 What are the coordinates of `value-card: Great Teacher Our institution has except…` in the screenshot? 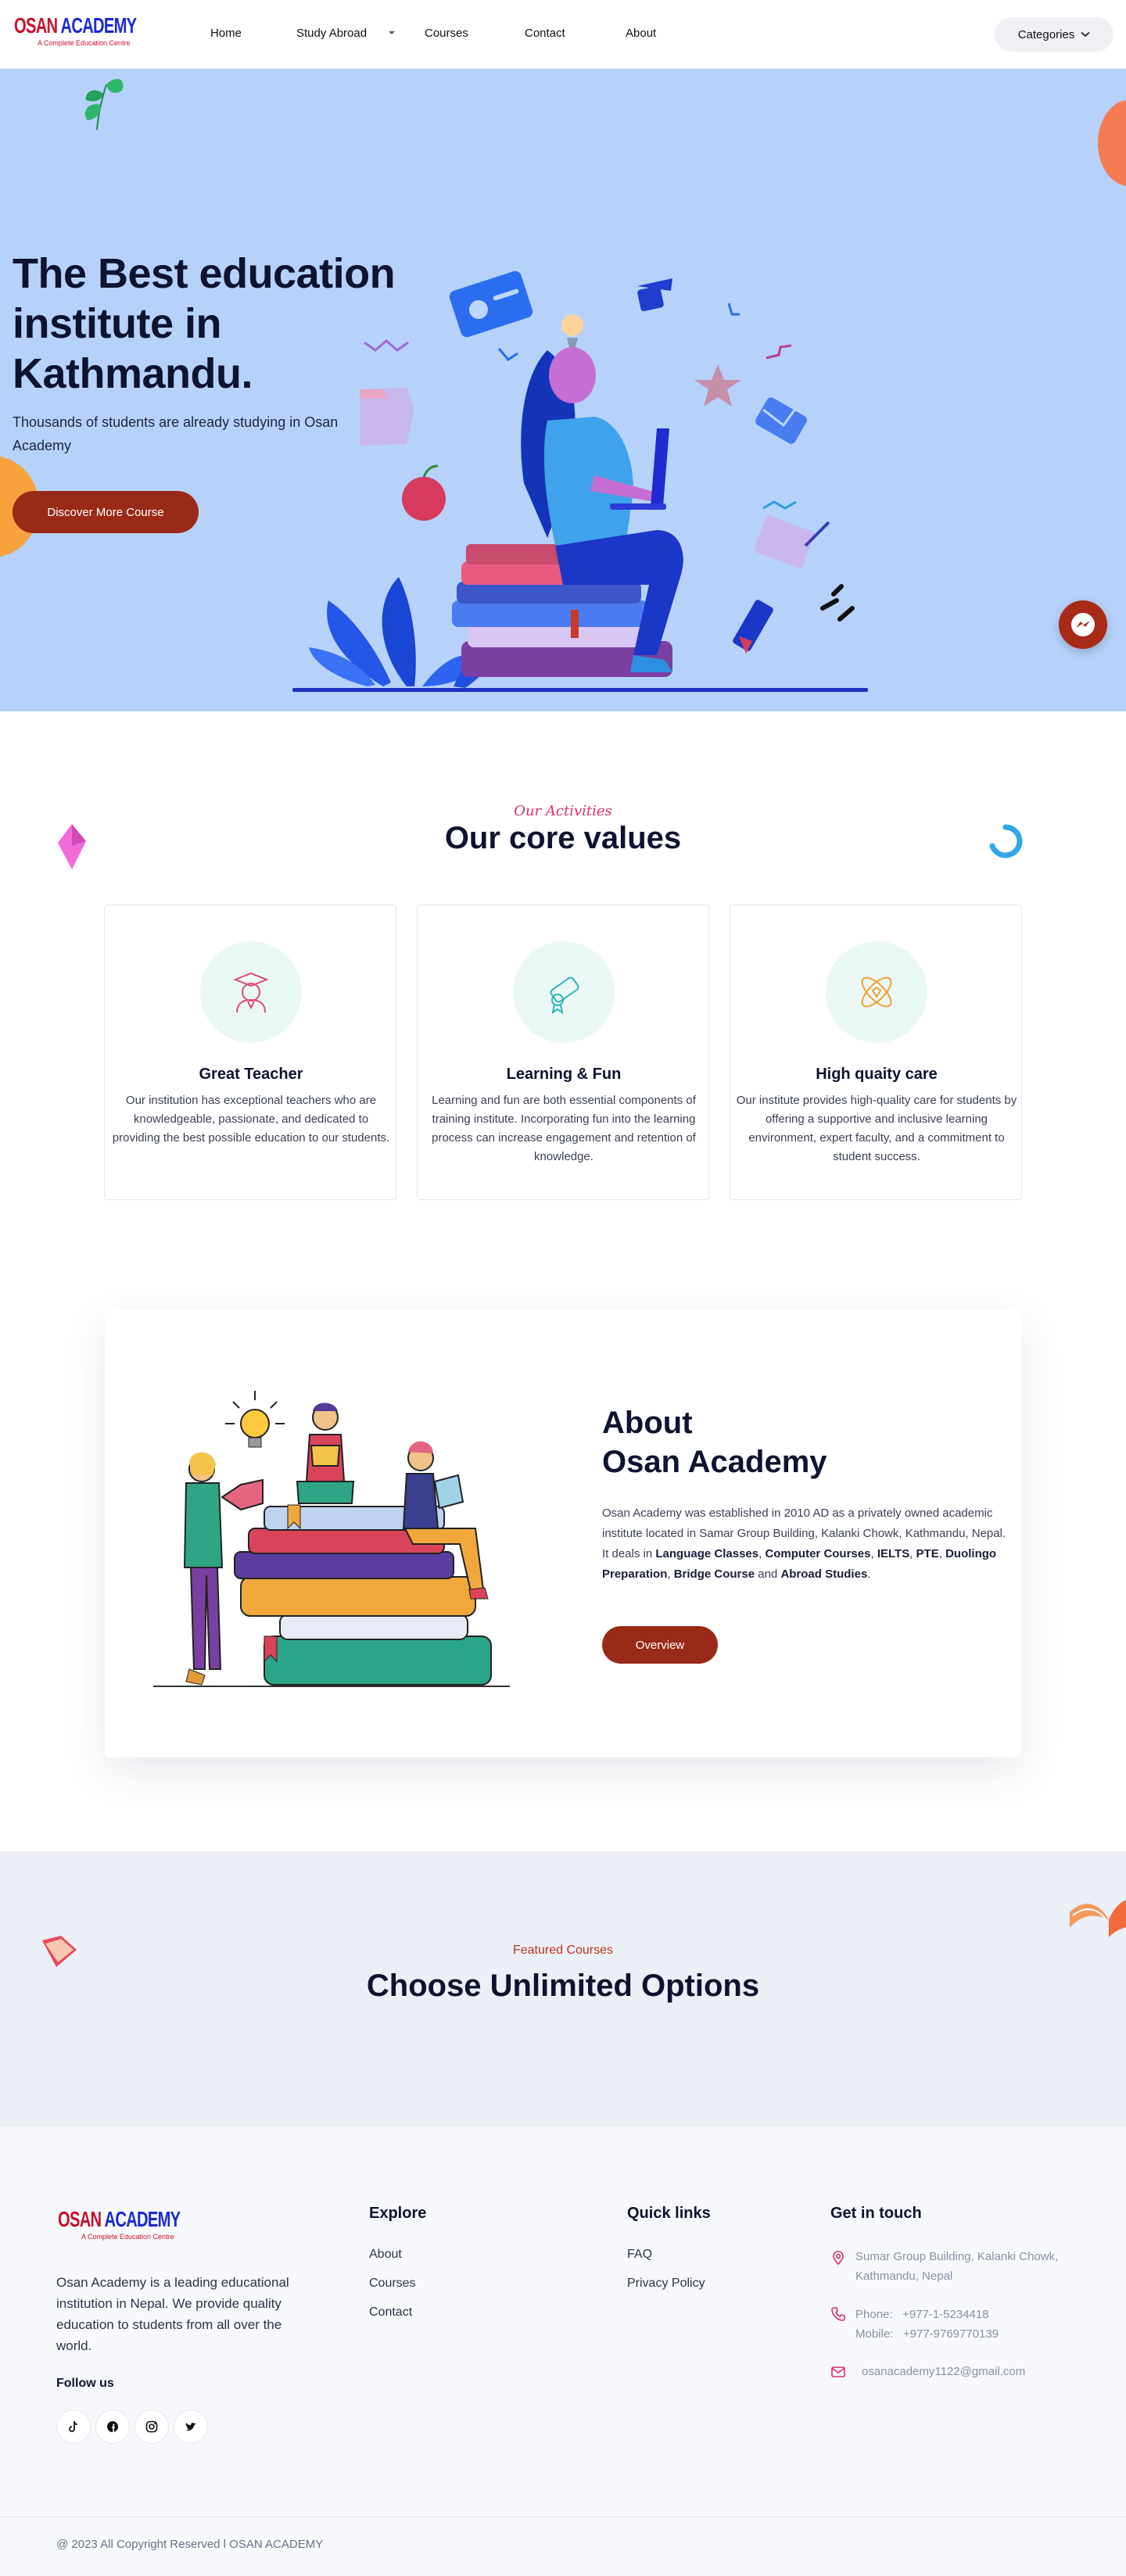 It's located at (250, 1052).